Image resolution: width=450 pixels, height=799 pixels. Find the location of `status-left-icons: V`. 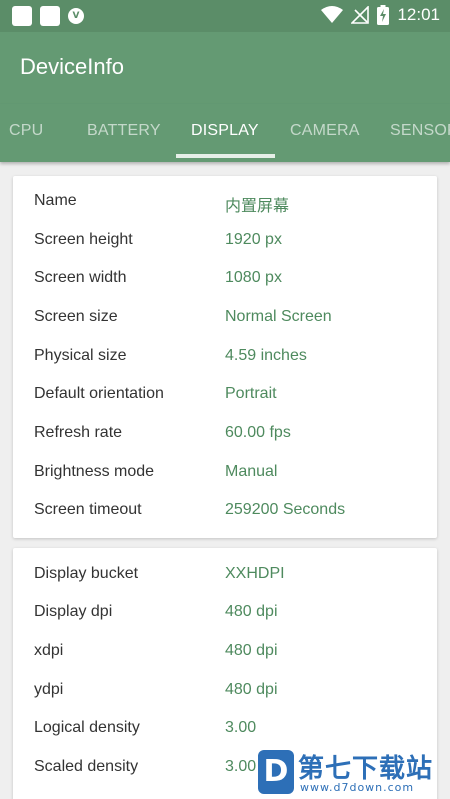

status-left-icons: V is located at coordinates (48, 16).